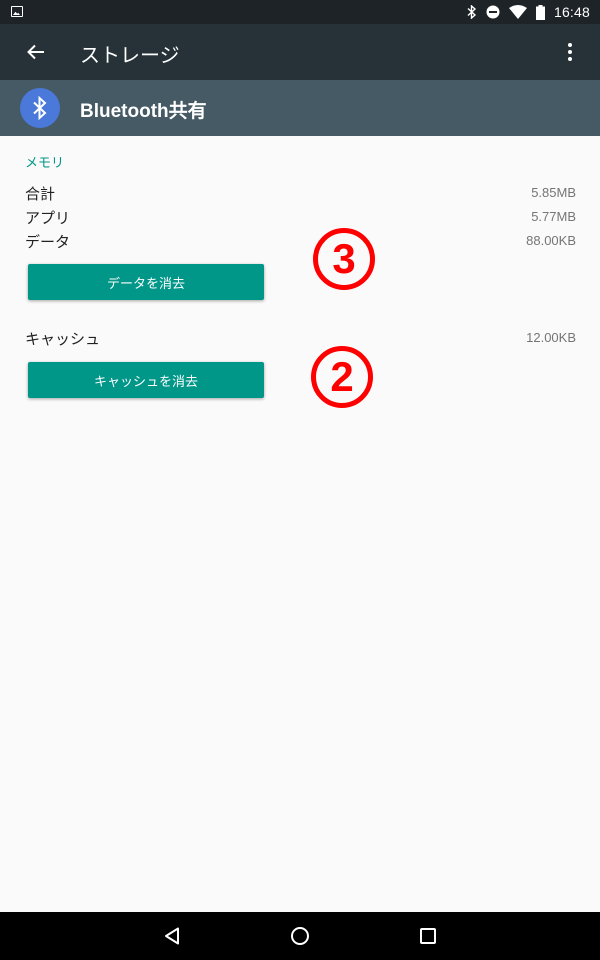 Image resolution: width=600 pixels, height=960 pixels. I want to click on app-label: アプリ, so click(48, 218).